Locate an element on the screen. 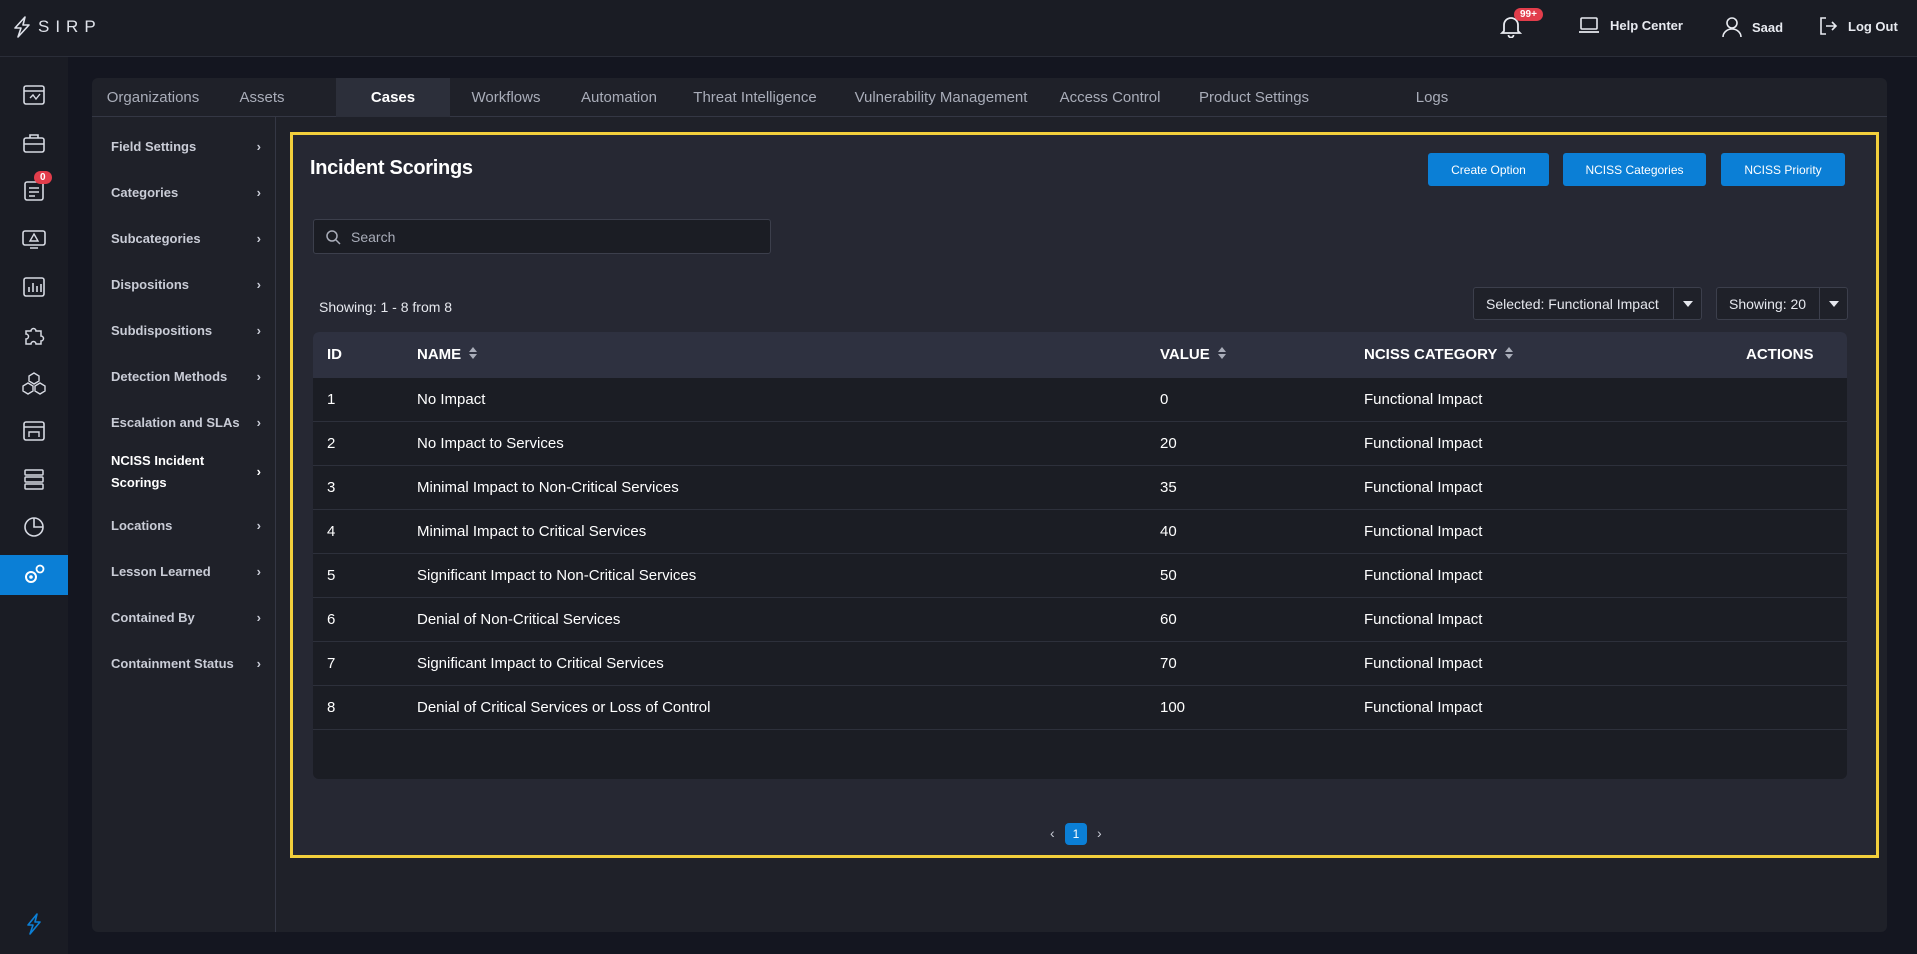  subnav-label: Subdispositions is located at coordinates (162, 330).